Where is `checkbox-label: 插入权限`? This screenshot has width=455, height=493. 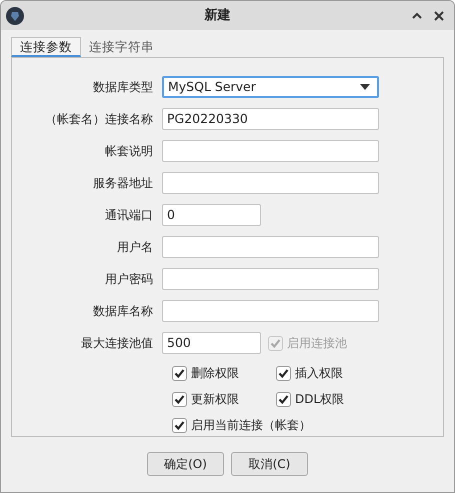
checkbox-label: 插入权限 is located at coordinates (319, 373).